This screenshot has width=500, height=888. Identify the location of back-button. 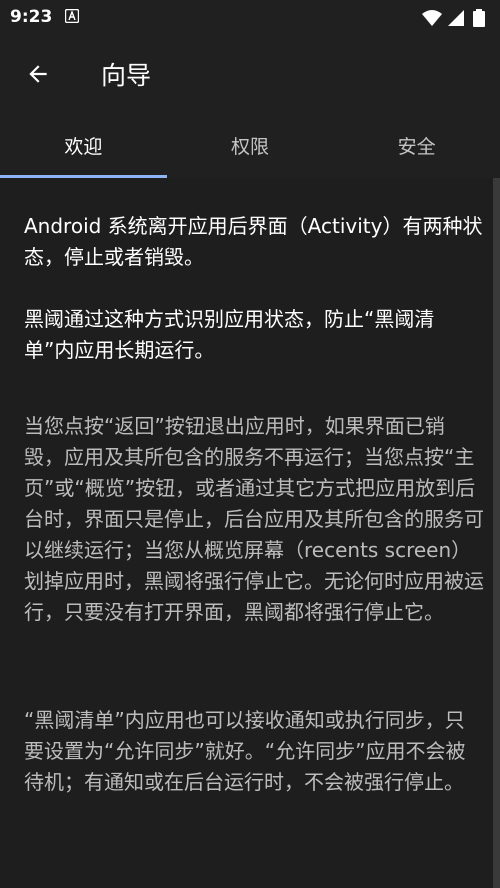
(38, 74).